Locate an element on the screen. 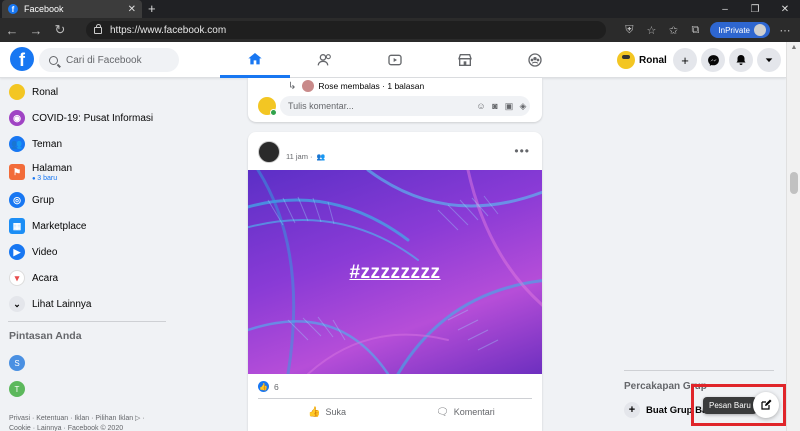 This screenshot has height=431, width=800. post-more-options-icon: ••• is located at coordinates (522, 151).